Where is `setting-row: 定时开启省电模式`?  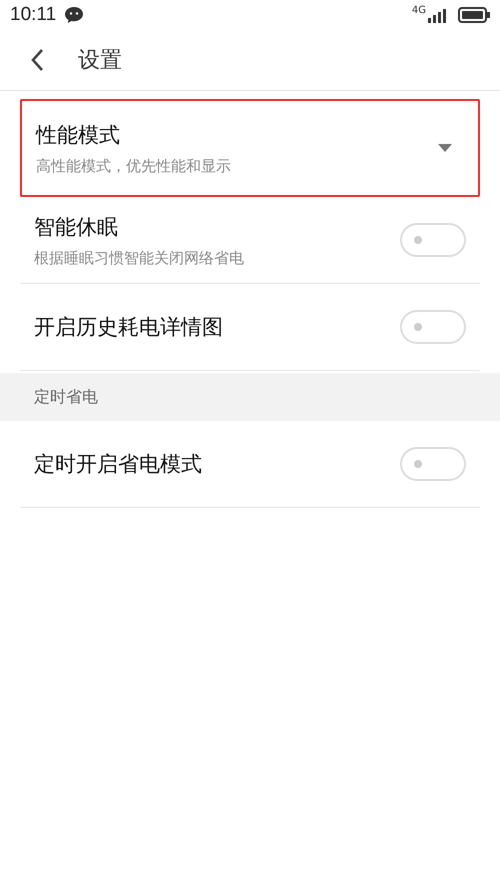 setting-row: 定时开启省电模式 is located at coordinates (250, 464).